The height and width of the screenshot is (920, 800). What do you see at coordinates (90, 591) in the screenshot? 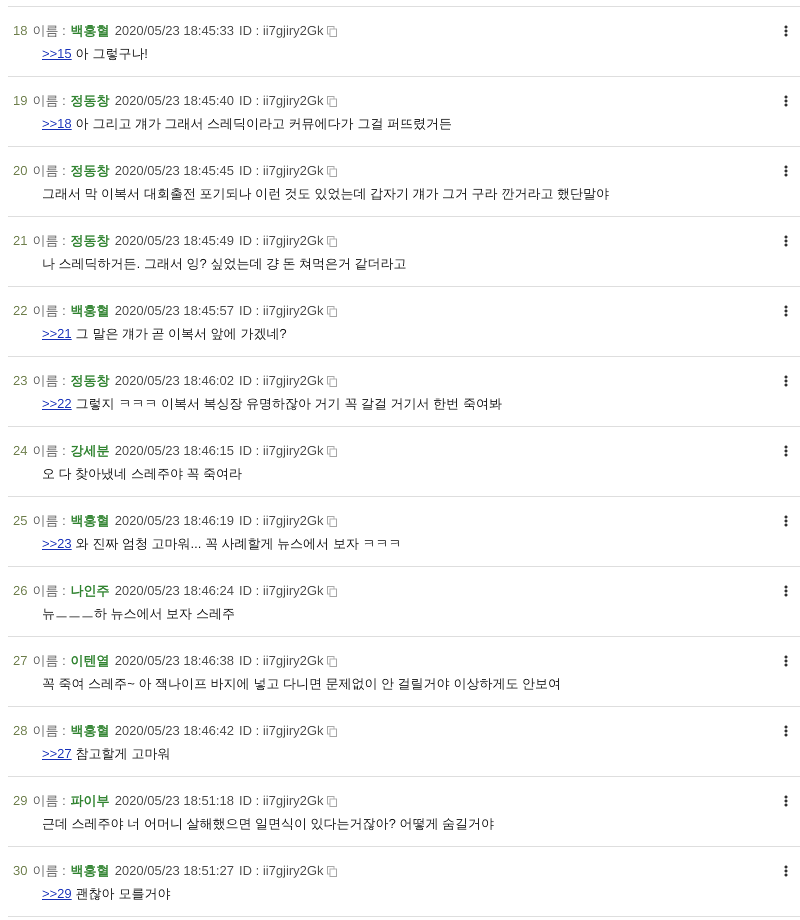
I see `poster-name: 나인주` at bounding box center [90, 591].